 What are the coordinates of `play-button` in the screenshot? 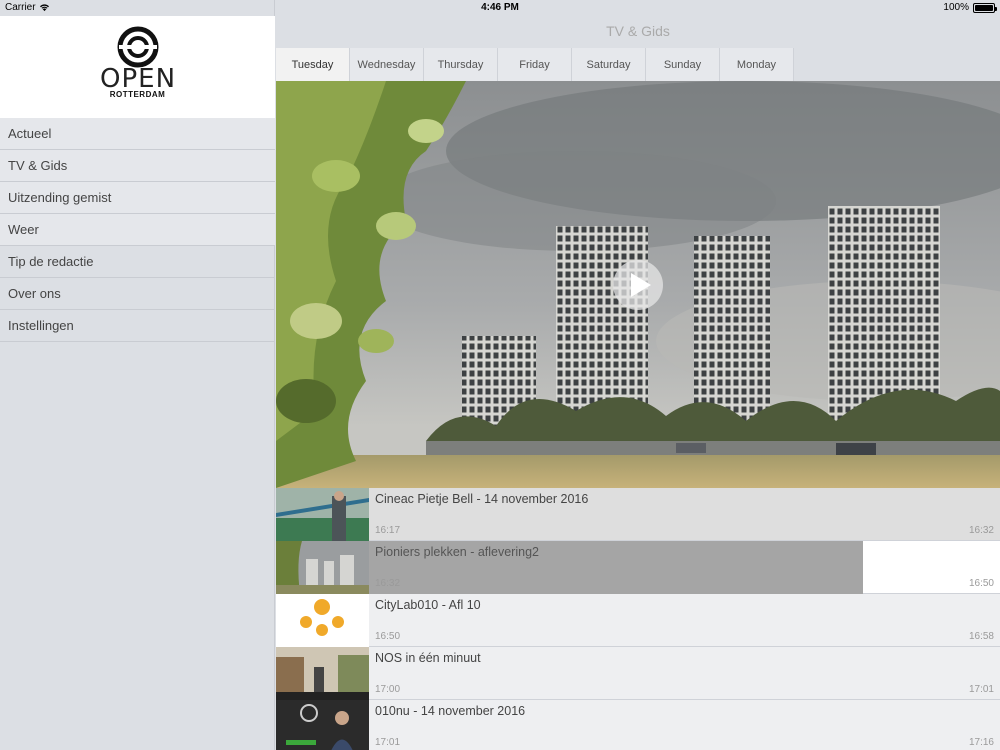 It's located at (638, 285).